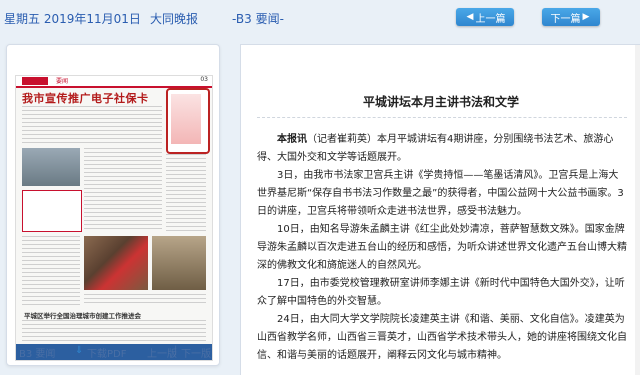 The image size is (640, 375). Describe the element at coordinates (82, 316) in the screenshot. I see `thumbnail-subheadline: 平城区举行全国治理城市创建工作推进会` at that location.